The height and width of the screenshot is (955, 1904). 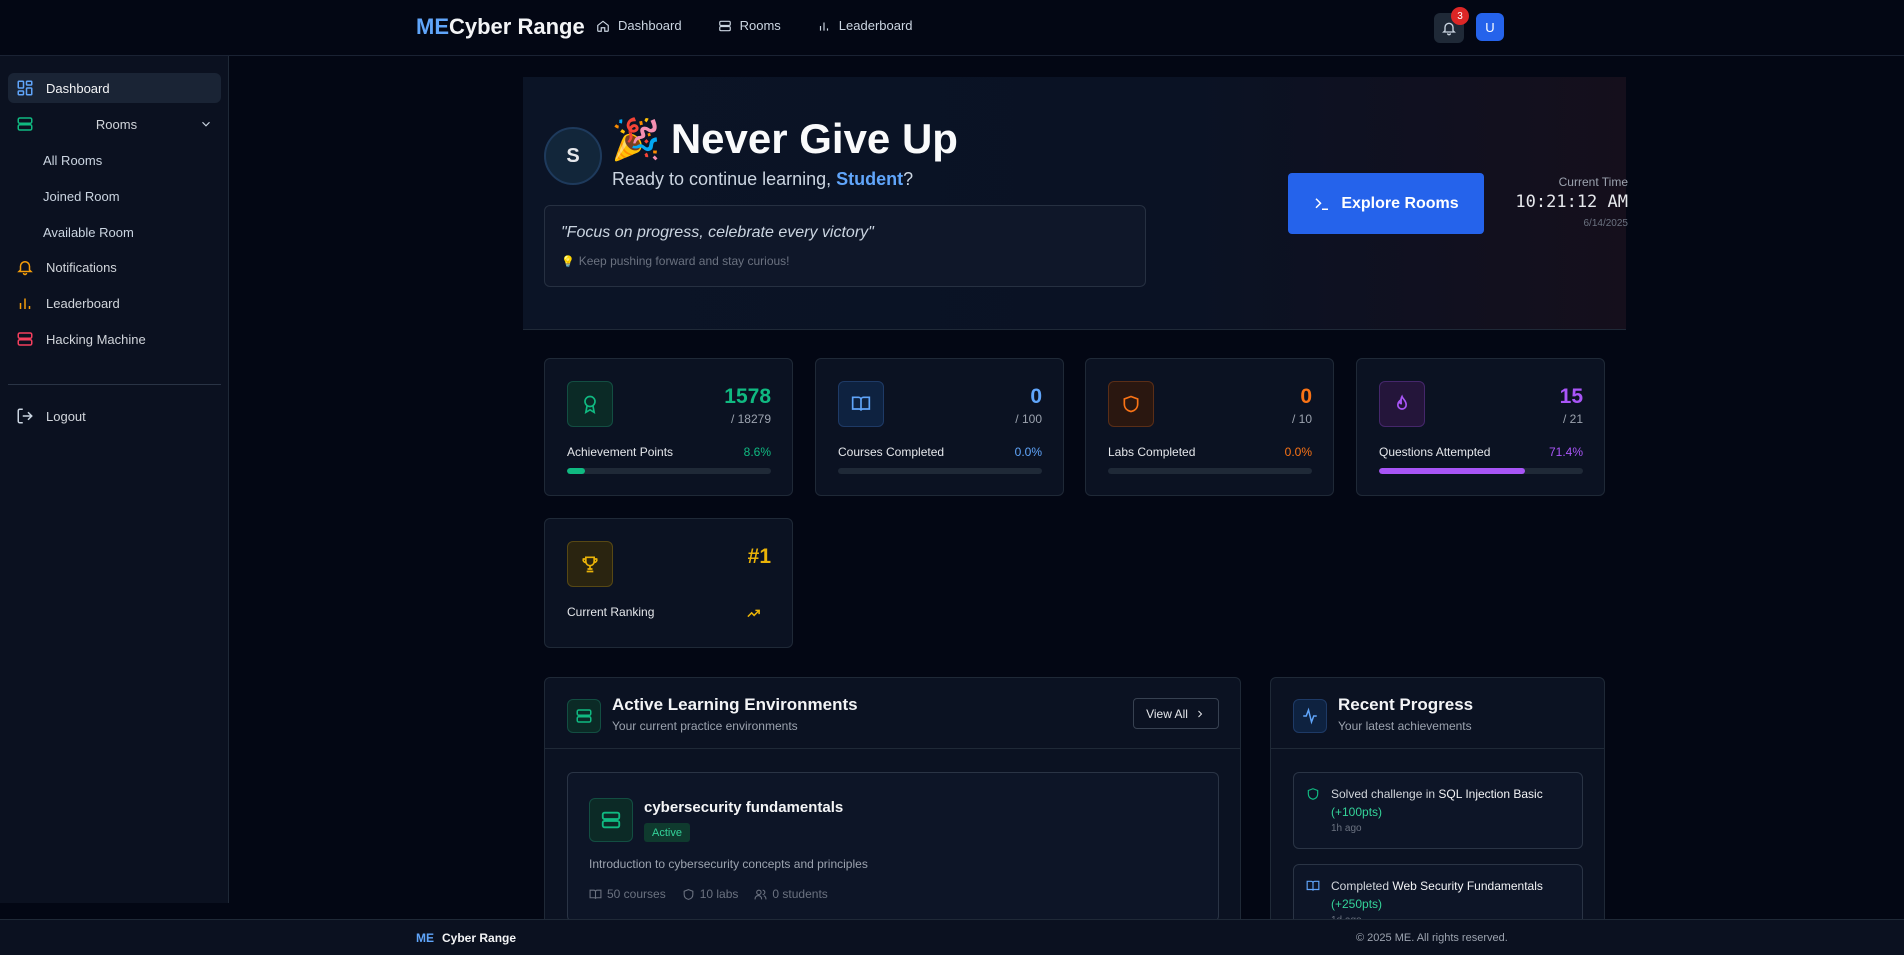 I want to click on top-nav-links: Dashboard Rooms Leaderboard, so click(x=754, y=25).